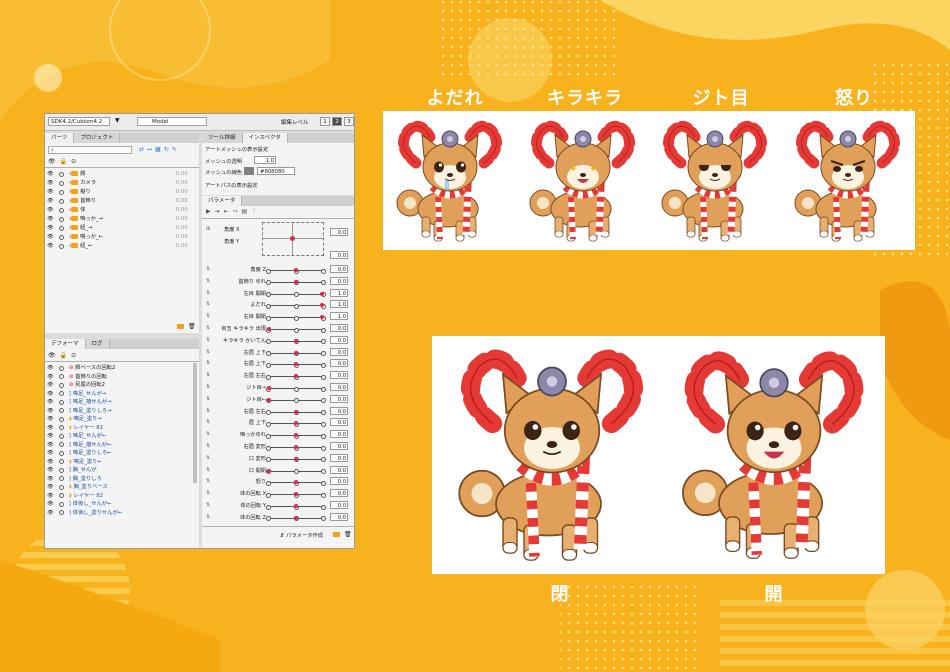 This screenshot has width=950, height=672. What do you see at coordinates (233, 212) in the screenshot?
I see `parameter-tool-icons: ▶⇥⇤⤳▤⋮` at bounding box center [233, 212].